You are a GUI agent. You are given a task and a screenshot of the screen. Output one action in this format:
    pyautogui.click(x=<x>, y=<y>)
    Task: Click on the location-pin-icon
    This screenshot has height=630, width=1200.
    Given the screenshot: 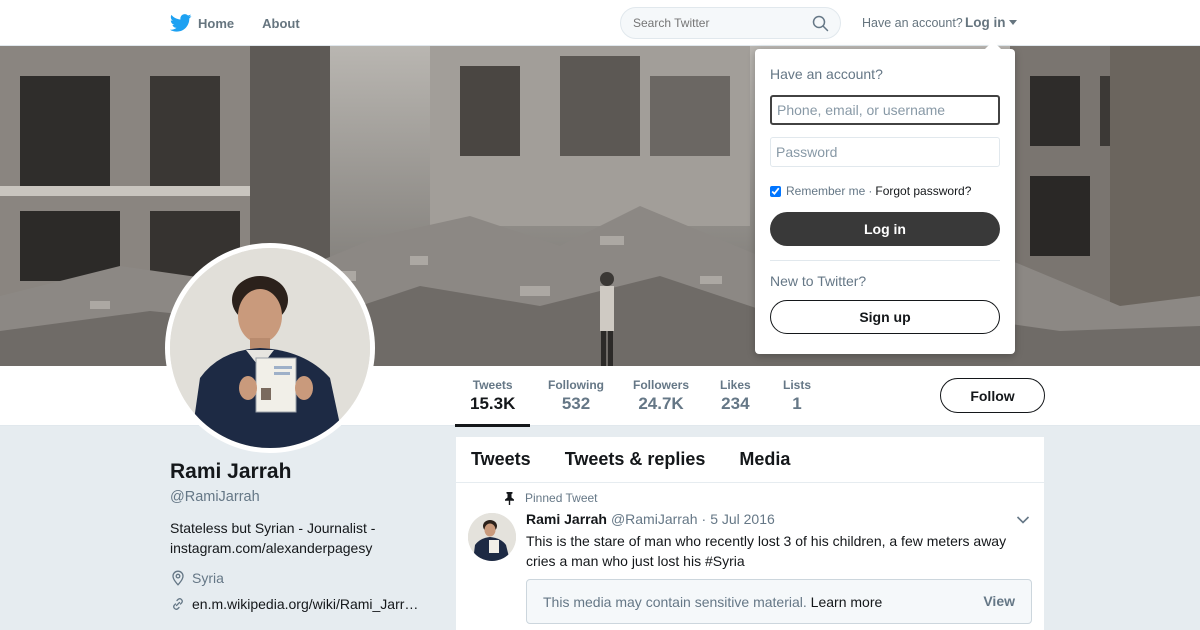 What is the action you would take?
    pyautogui.click(x=178, y=578)
    